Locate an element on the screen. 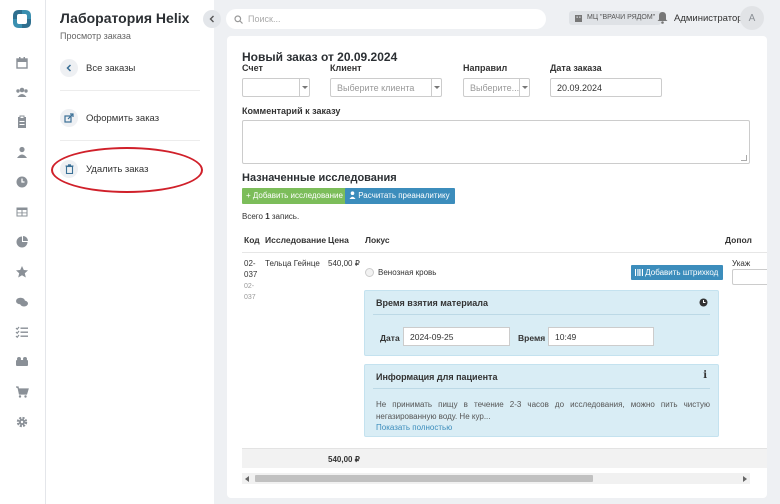 This screenshot has height=504, width=780. order-date-label: Дата заказа is located at coordinates (576, 68).